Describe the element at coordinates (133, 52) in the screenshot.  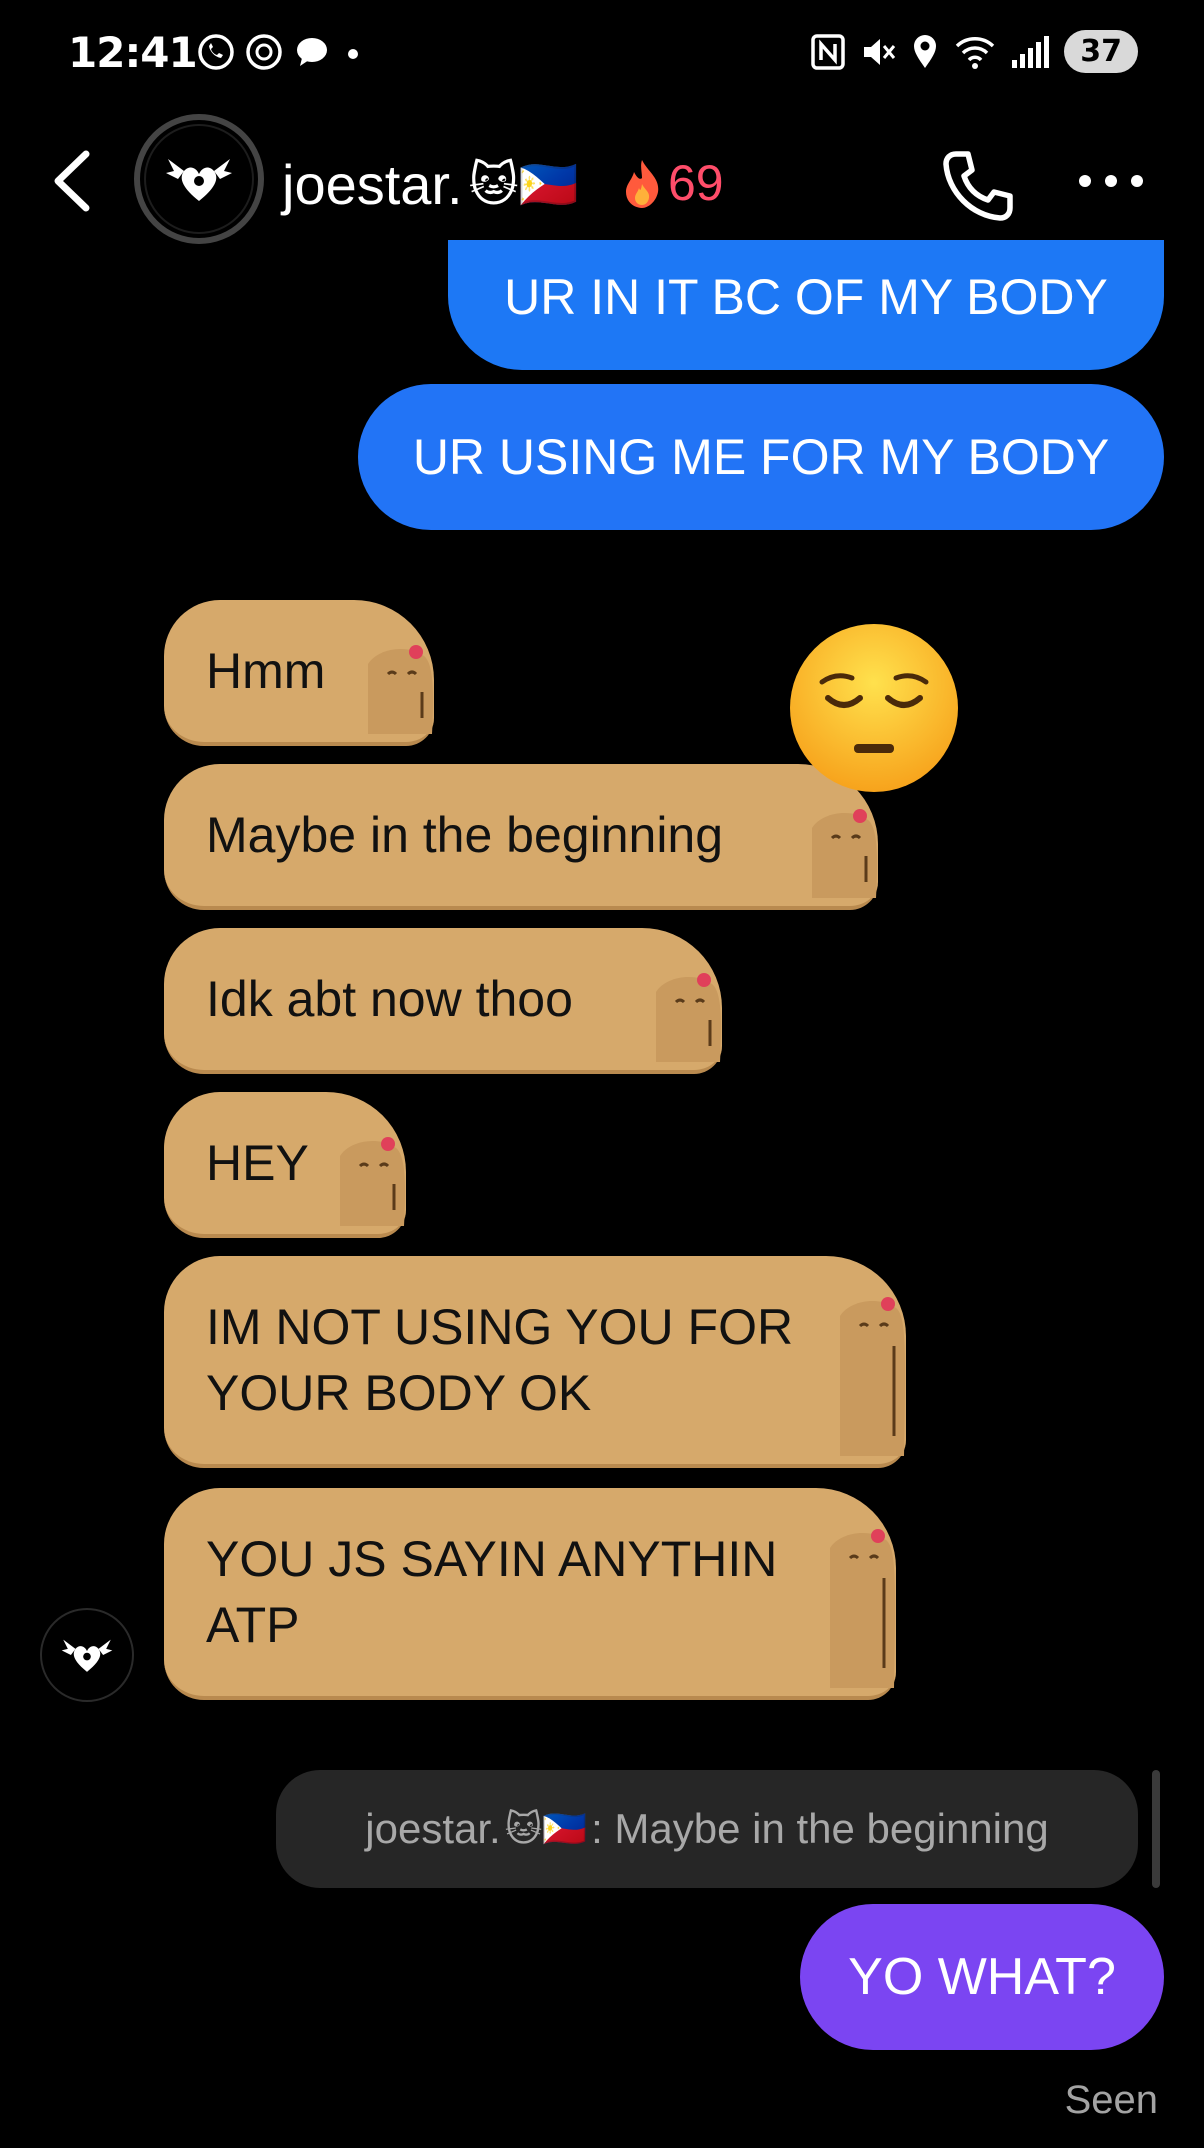
I see `status-time: 12:41` at that location.